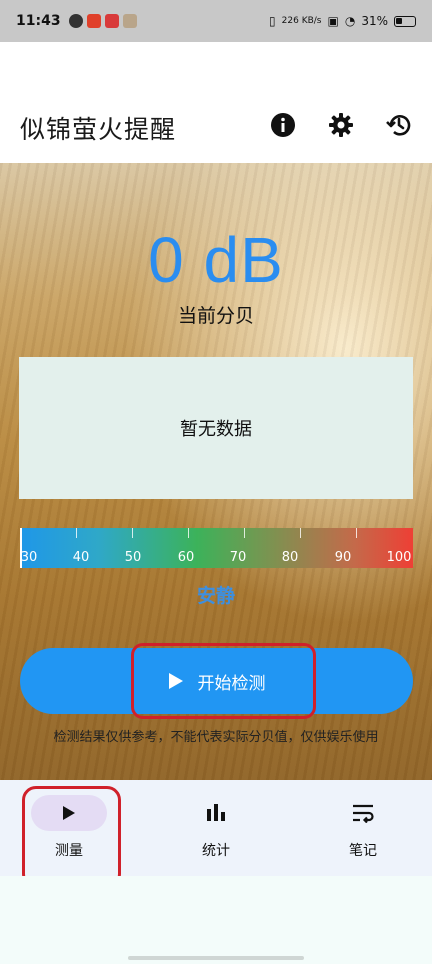  I want to click on status-bar: 11:43 ▯ 226 KB/s ▣ ◔ 31%, so click(216, 21).